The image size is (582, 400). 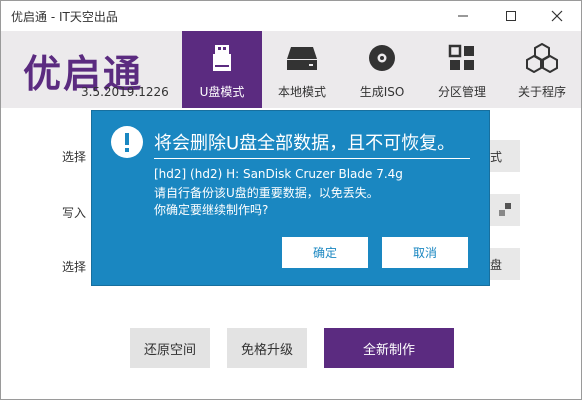 I want to click on minimize-button, so click(x=463, y=16).